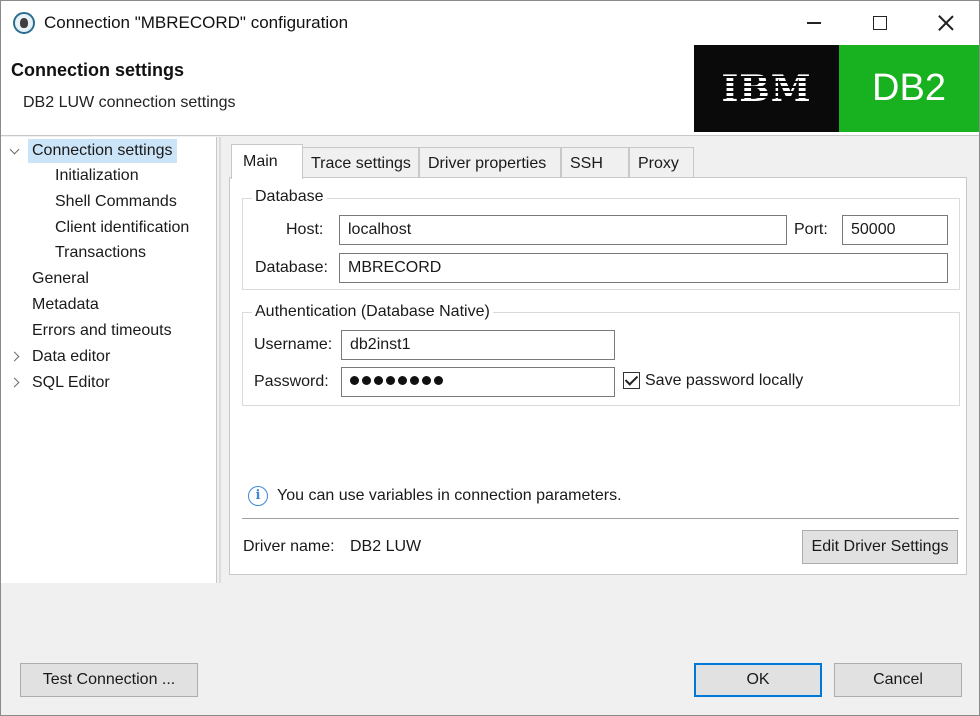 Image resolution: width=980 pixels, height=716 pixels. Describe the element at coordinates (631, 380) in the screenshot. I see `save-password-checkbox` at that location.